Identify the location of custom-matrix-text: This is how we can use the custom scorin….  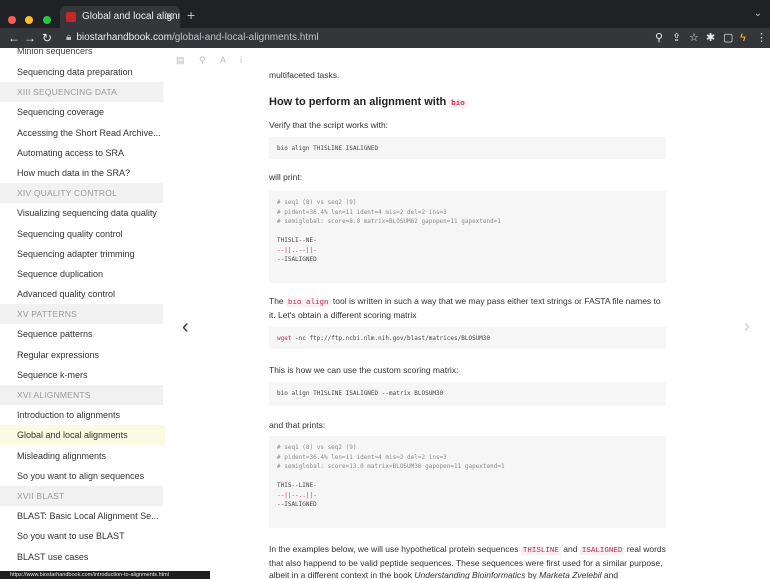
(364, 370).